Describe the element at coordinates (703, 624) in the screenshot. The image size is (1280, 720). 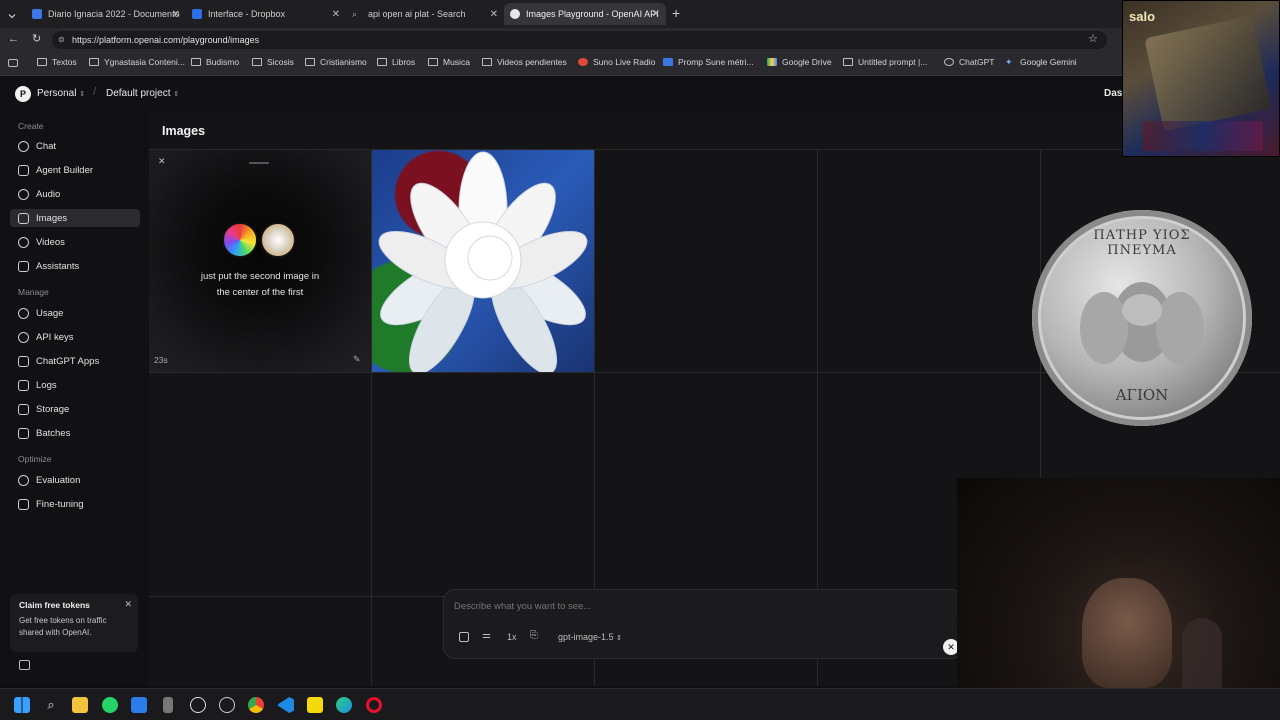
I see `prompt-composer: ⚌ 1x ⎘ gpt-image-1.5 ⇕` at that location.